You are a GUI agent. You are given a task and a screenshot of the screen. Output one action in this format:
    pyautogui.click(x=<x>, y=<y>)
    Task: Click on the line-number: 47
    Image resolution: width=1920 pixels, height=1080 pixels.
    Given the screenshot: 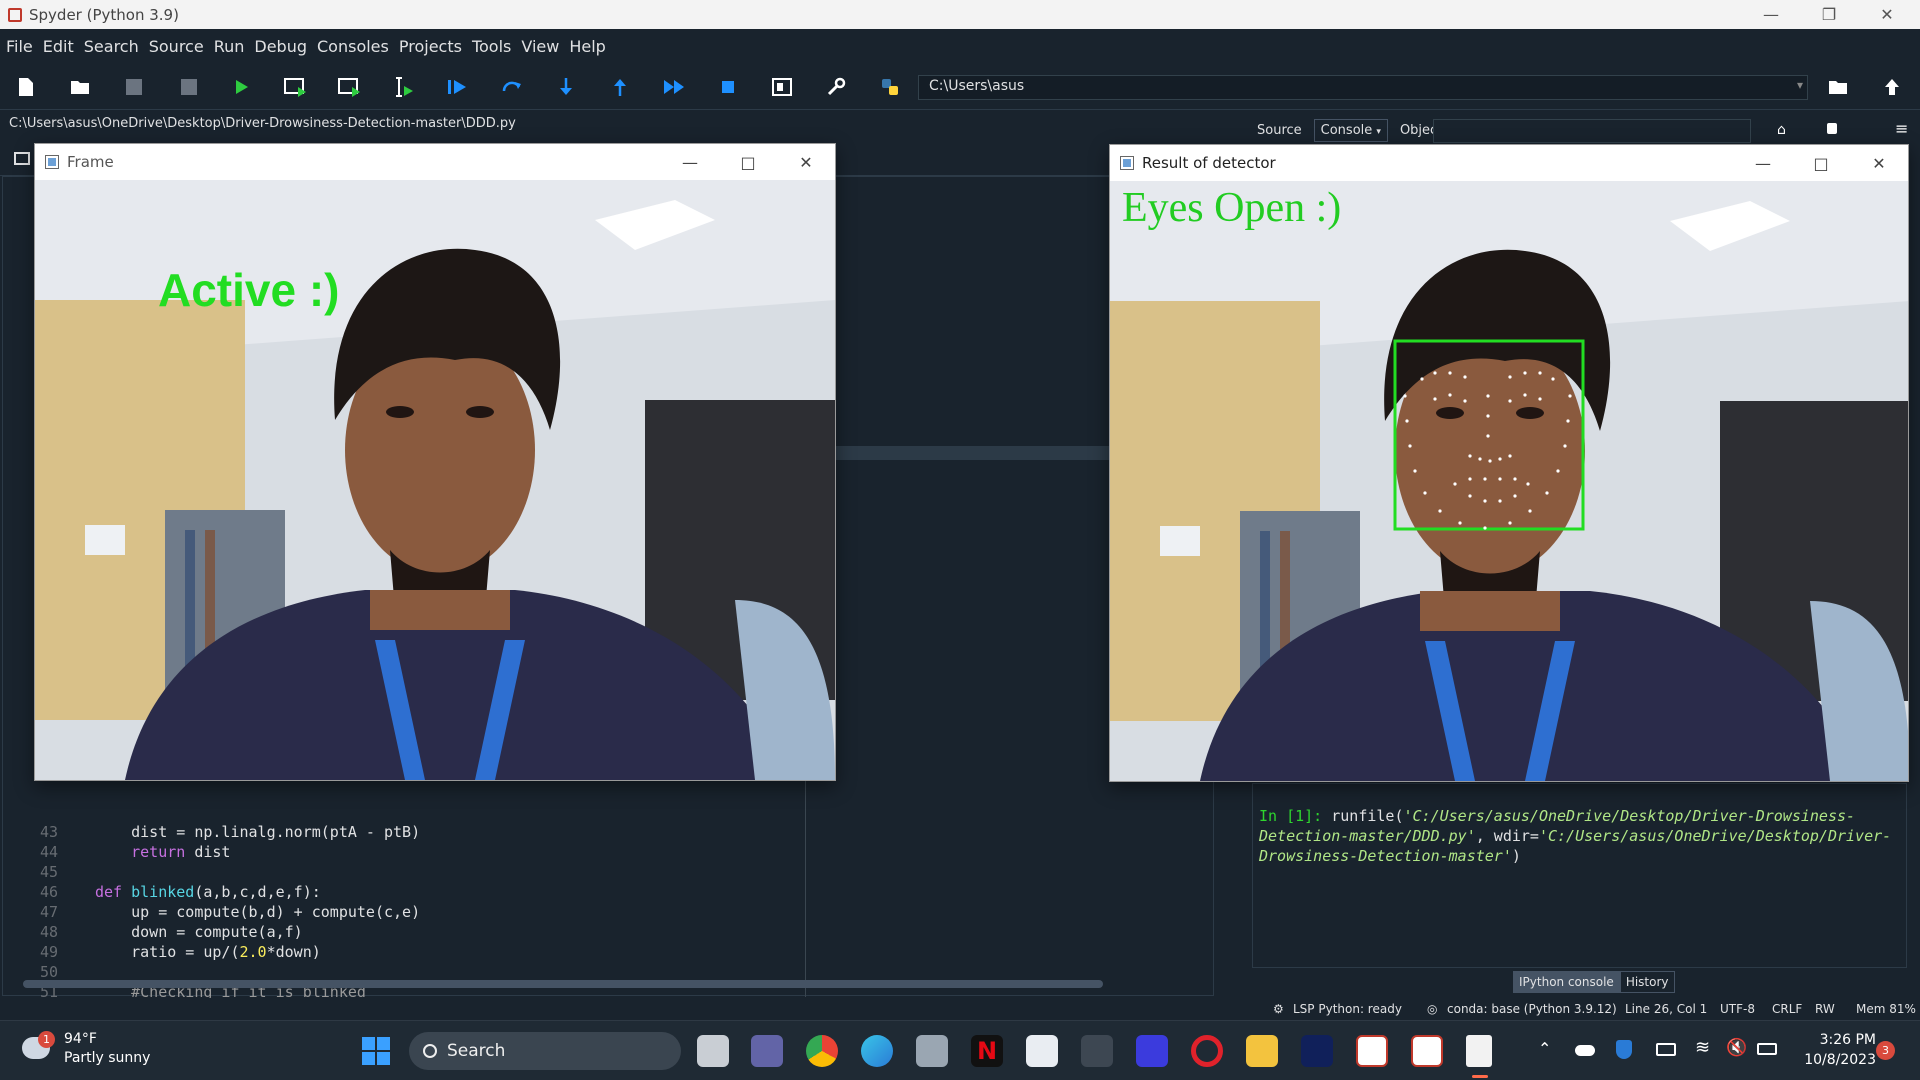 What is the action you would take?
    pyautogui.click(x=48, y=912)
    